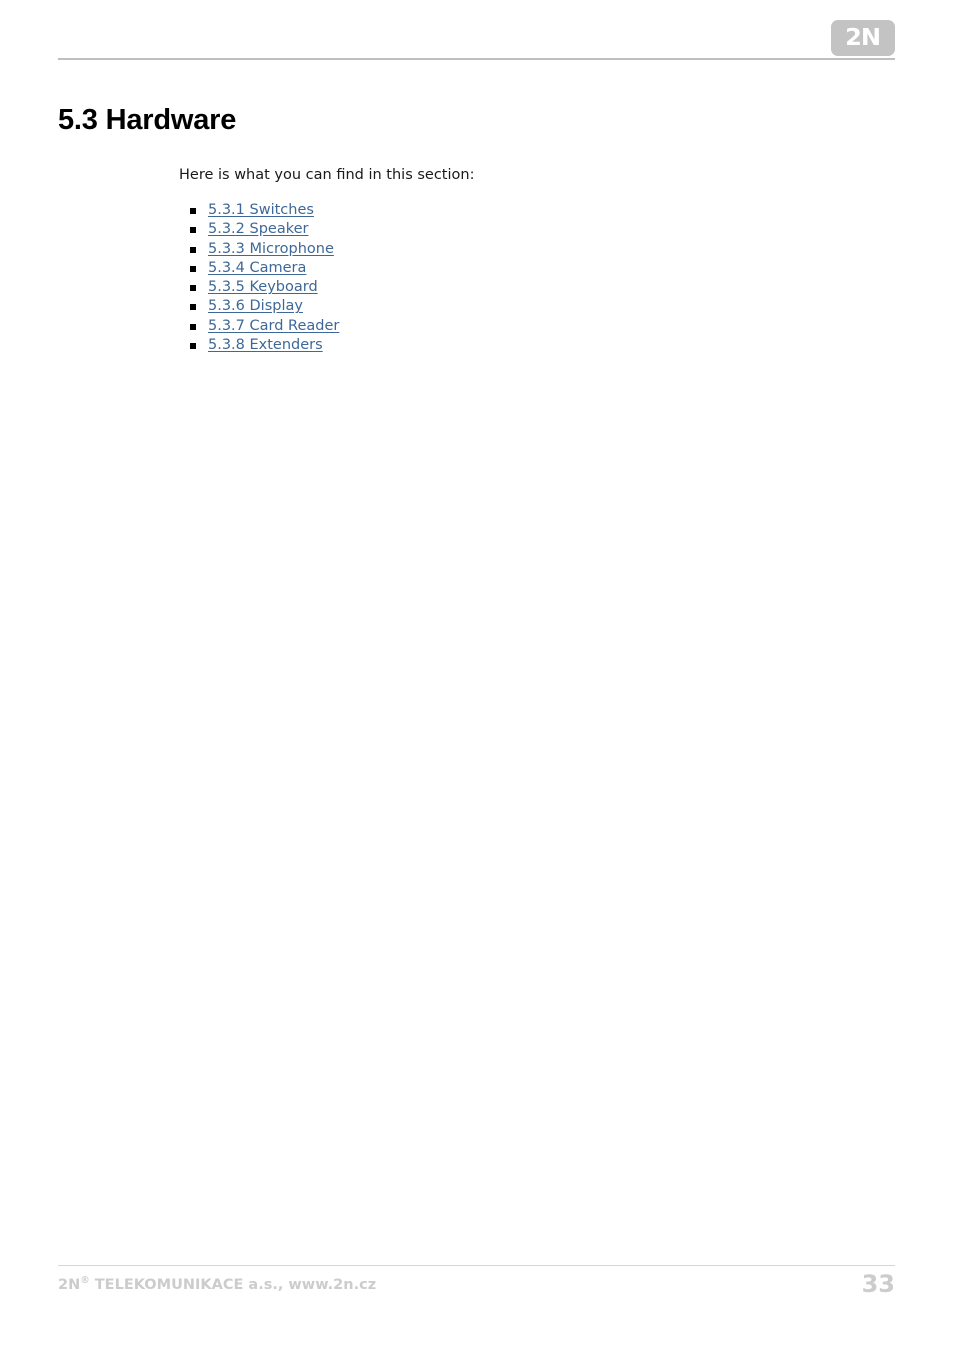 This screenshot has height=1350, width=954. Describe the element at coordinates (542, 306) in the screenshot. I see `list-item: 5.3.6 Display` at that location.